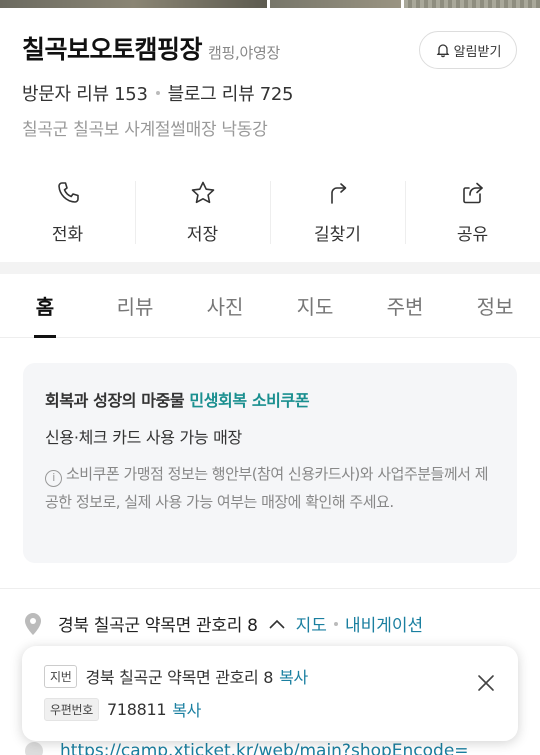 Image resolution: width=540 pixels, height=755 pixels. I want to click on coupon-heading-prefix: 회복과 성장의 마중물, so click(115, 400).